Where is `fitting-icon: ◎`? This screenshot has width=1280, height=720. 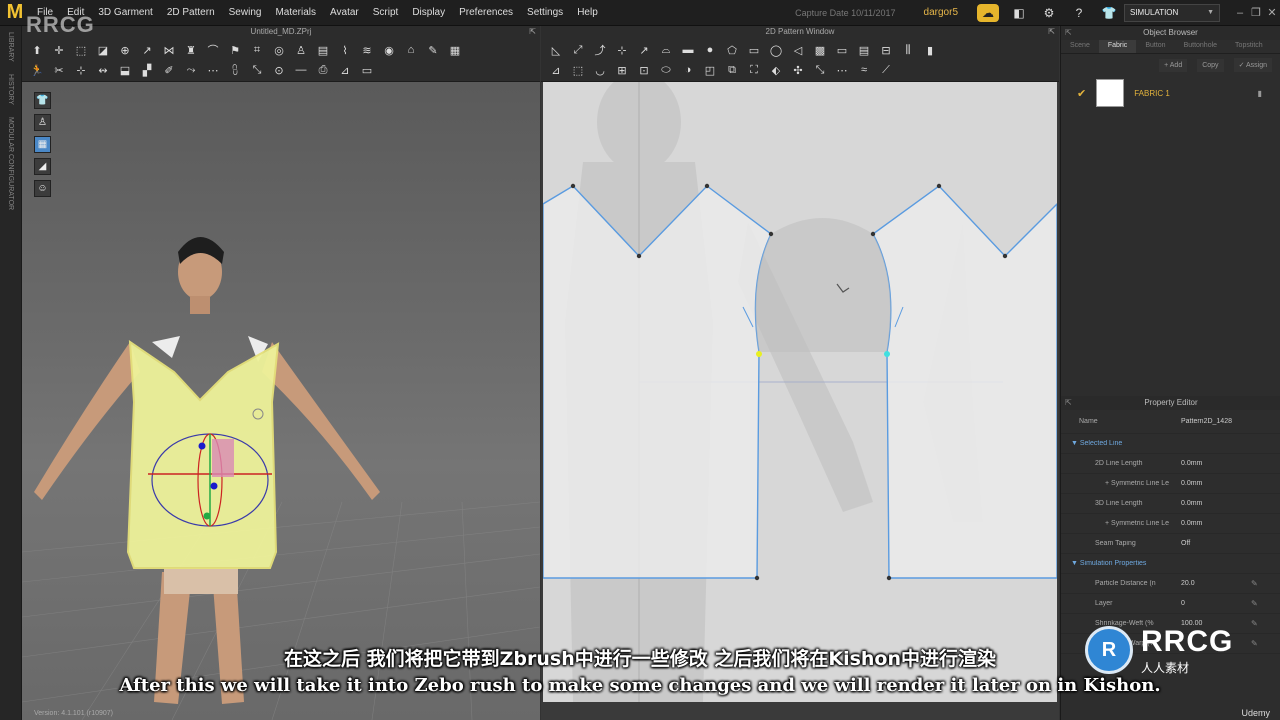 fitting-icon: ◎ is located at coordinates (279, 50).